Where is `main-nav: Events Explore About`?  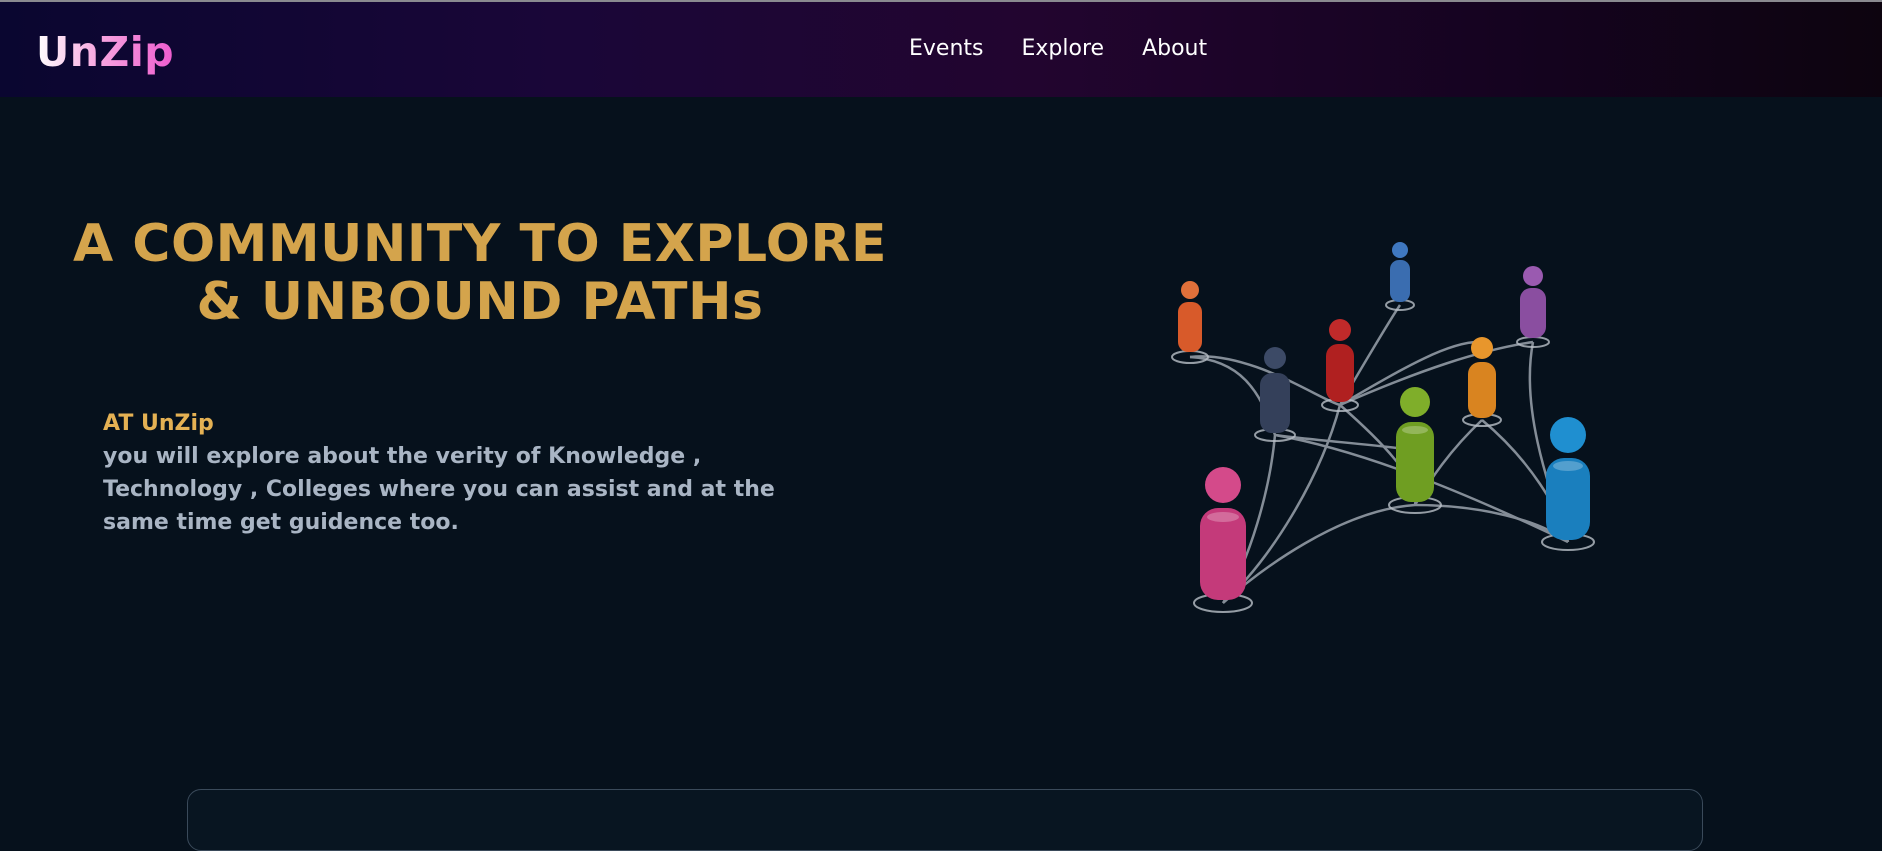
main-nav: Events Explore About is located at coordinates (1058, 48).